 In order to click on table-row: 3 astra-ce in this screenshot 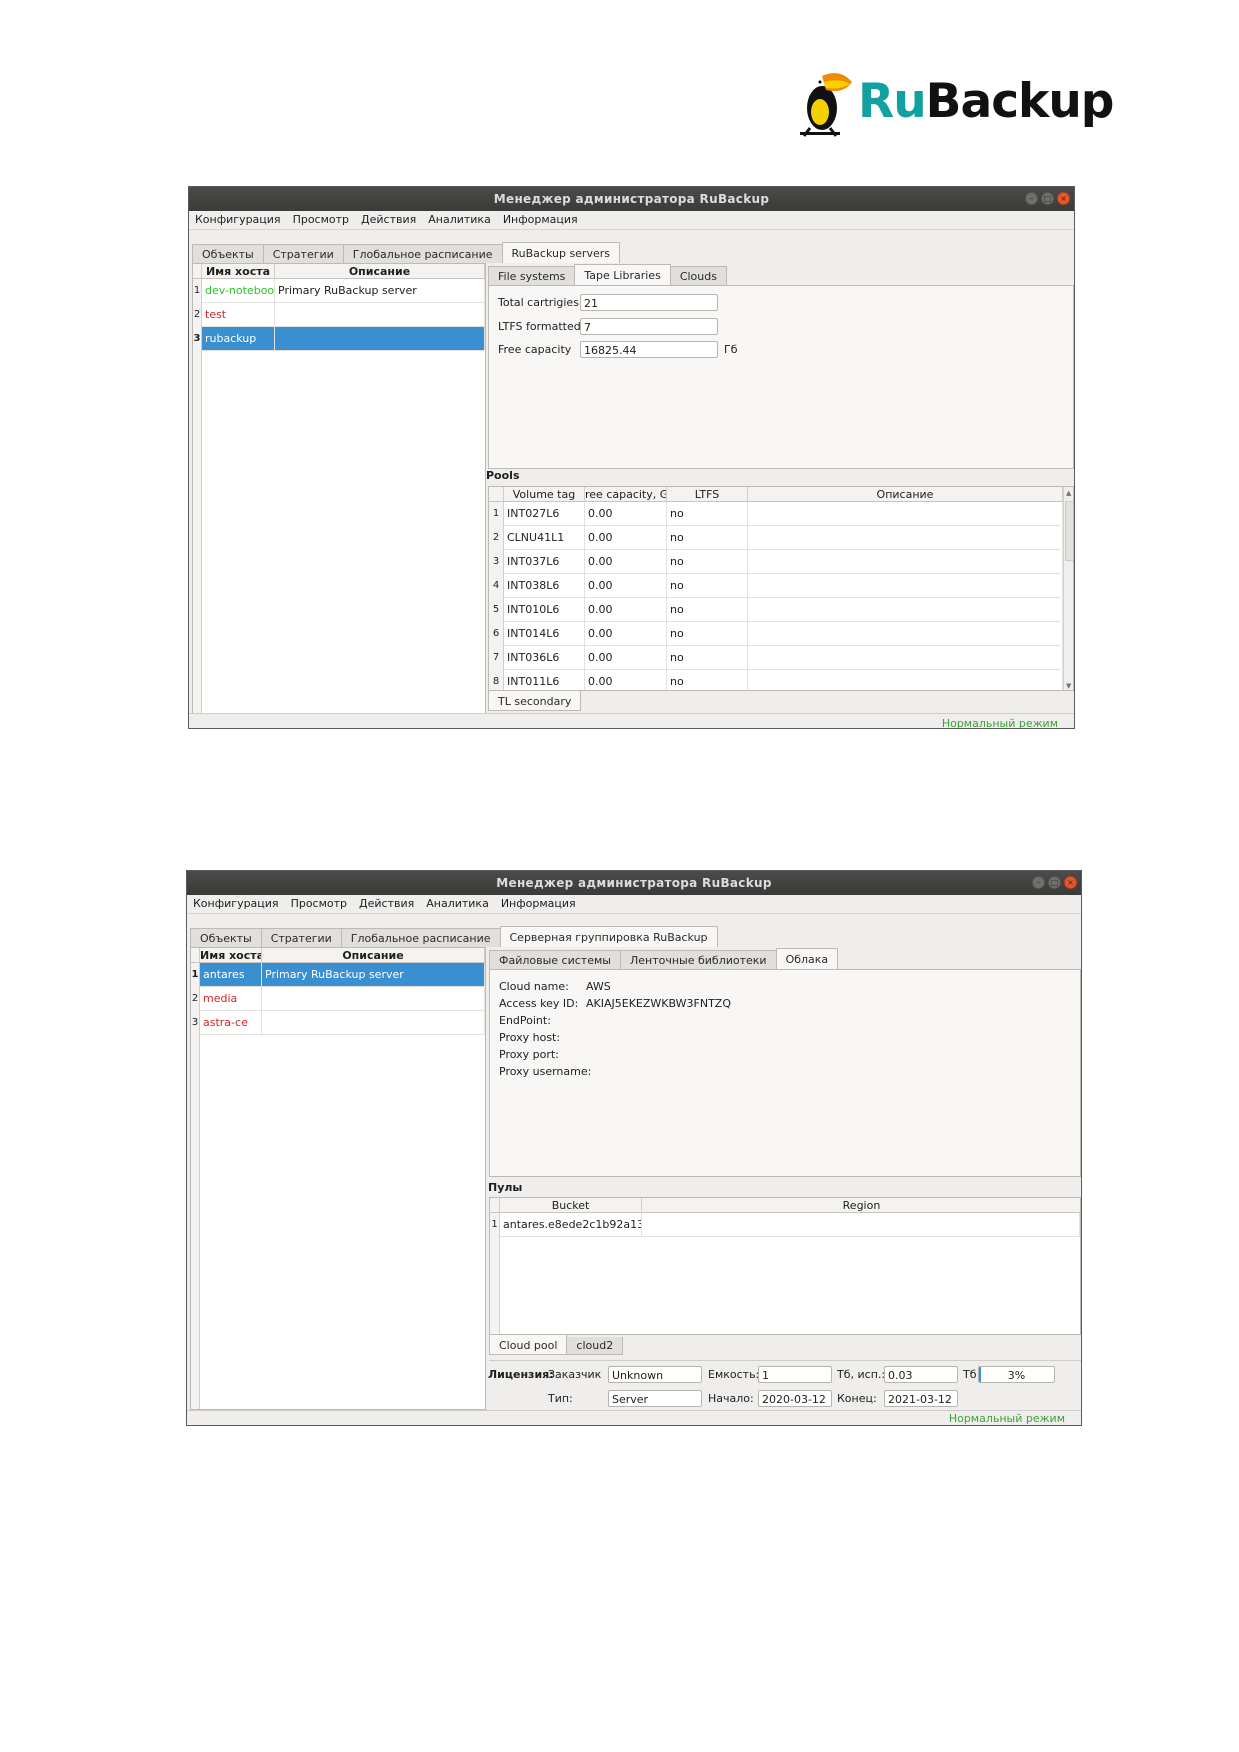, I will do `click(338, 1023)`.